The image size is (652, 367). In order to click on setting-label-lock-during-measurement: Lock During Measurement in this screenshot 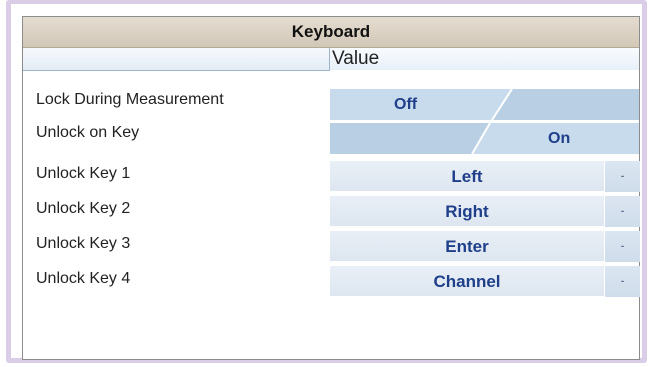, I will do `click(130, 99)`.